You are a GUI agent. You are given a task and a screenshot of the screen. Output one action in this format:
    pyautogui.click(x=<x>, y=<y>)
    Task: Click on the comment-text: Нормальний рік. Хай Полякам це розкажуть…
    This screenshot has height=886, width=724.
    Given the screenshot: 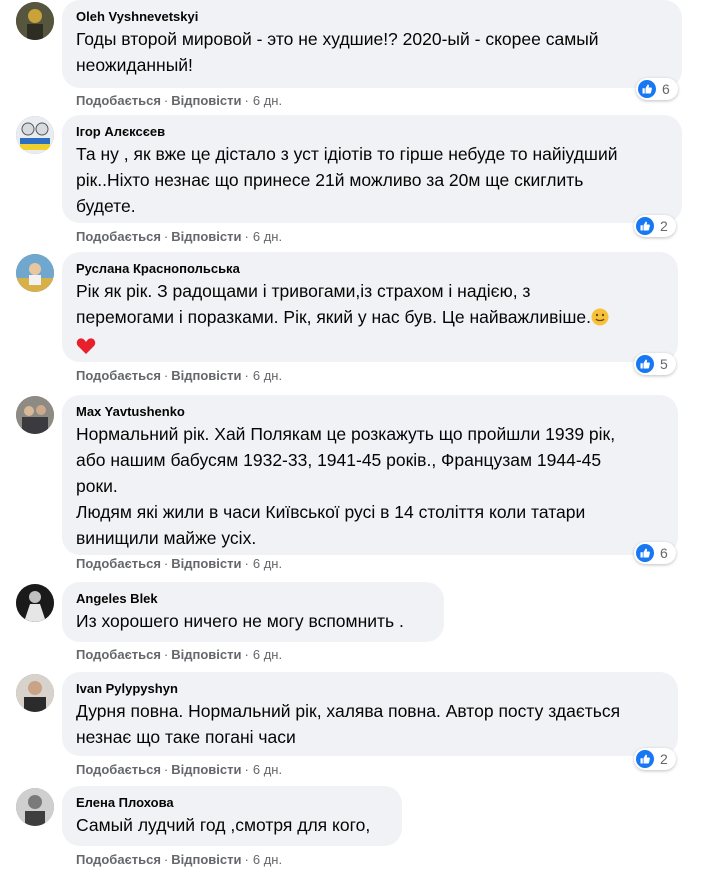 What is the action you would take?
    pyautogui.click(x=370, y=486)
    